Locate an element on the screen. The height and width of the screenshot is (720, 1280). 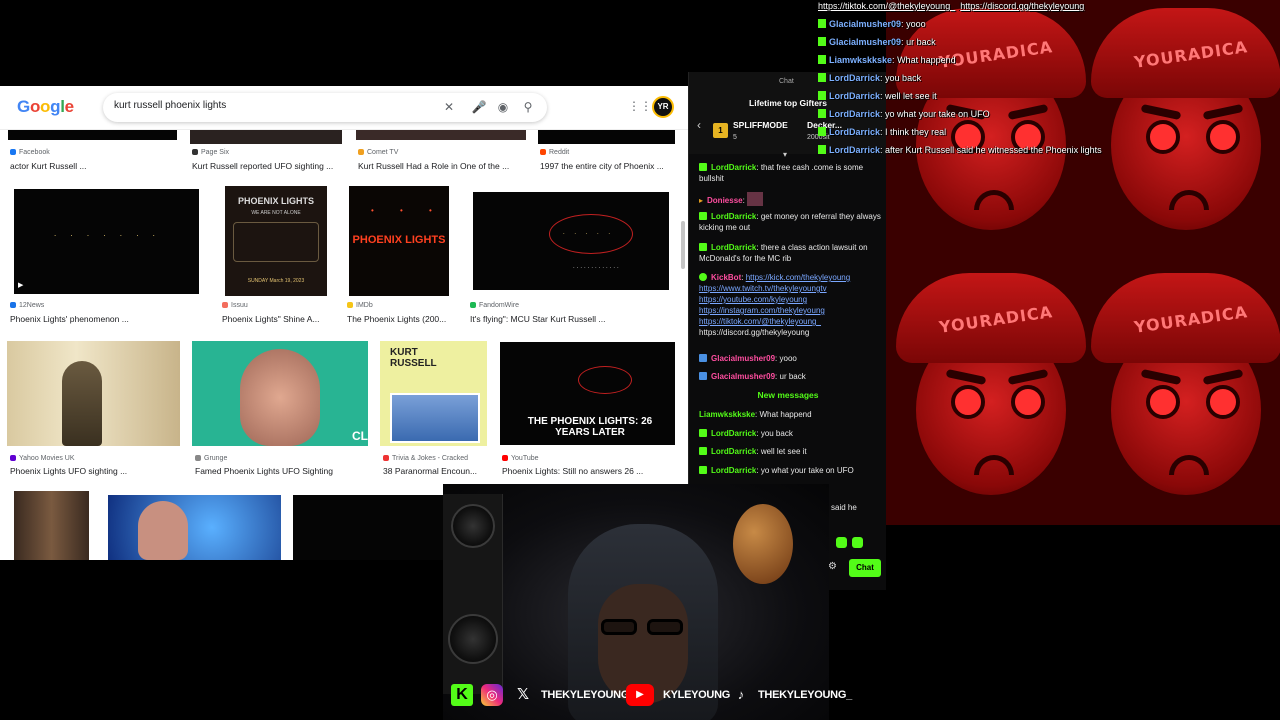
imdb-thumbnail: • • • PHOENIX LIGHTS is located at coordinates (399, 241).